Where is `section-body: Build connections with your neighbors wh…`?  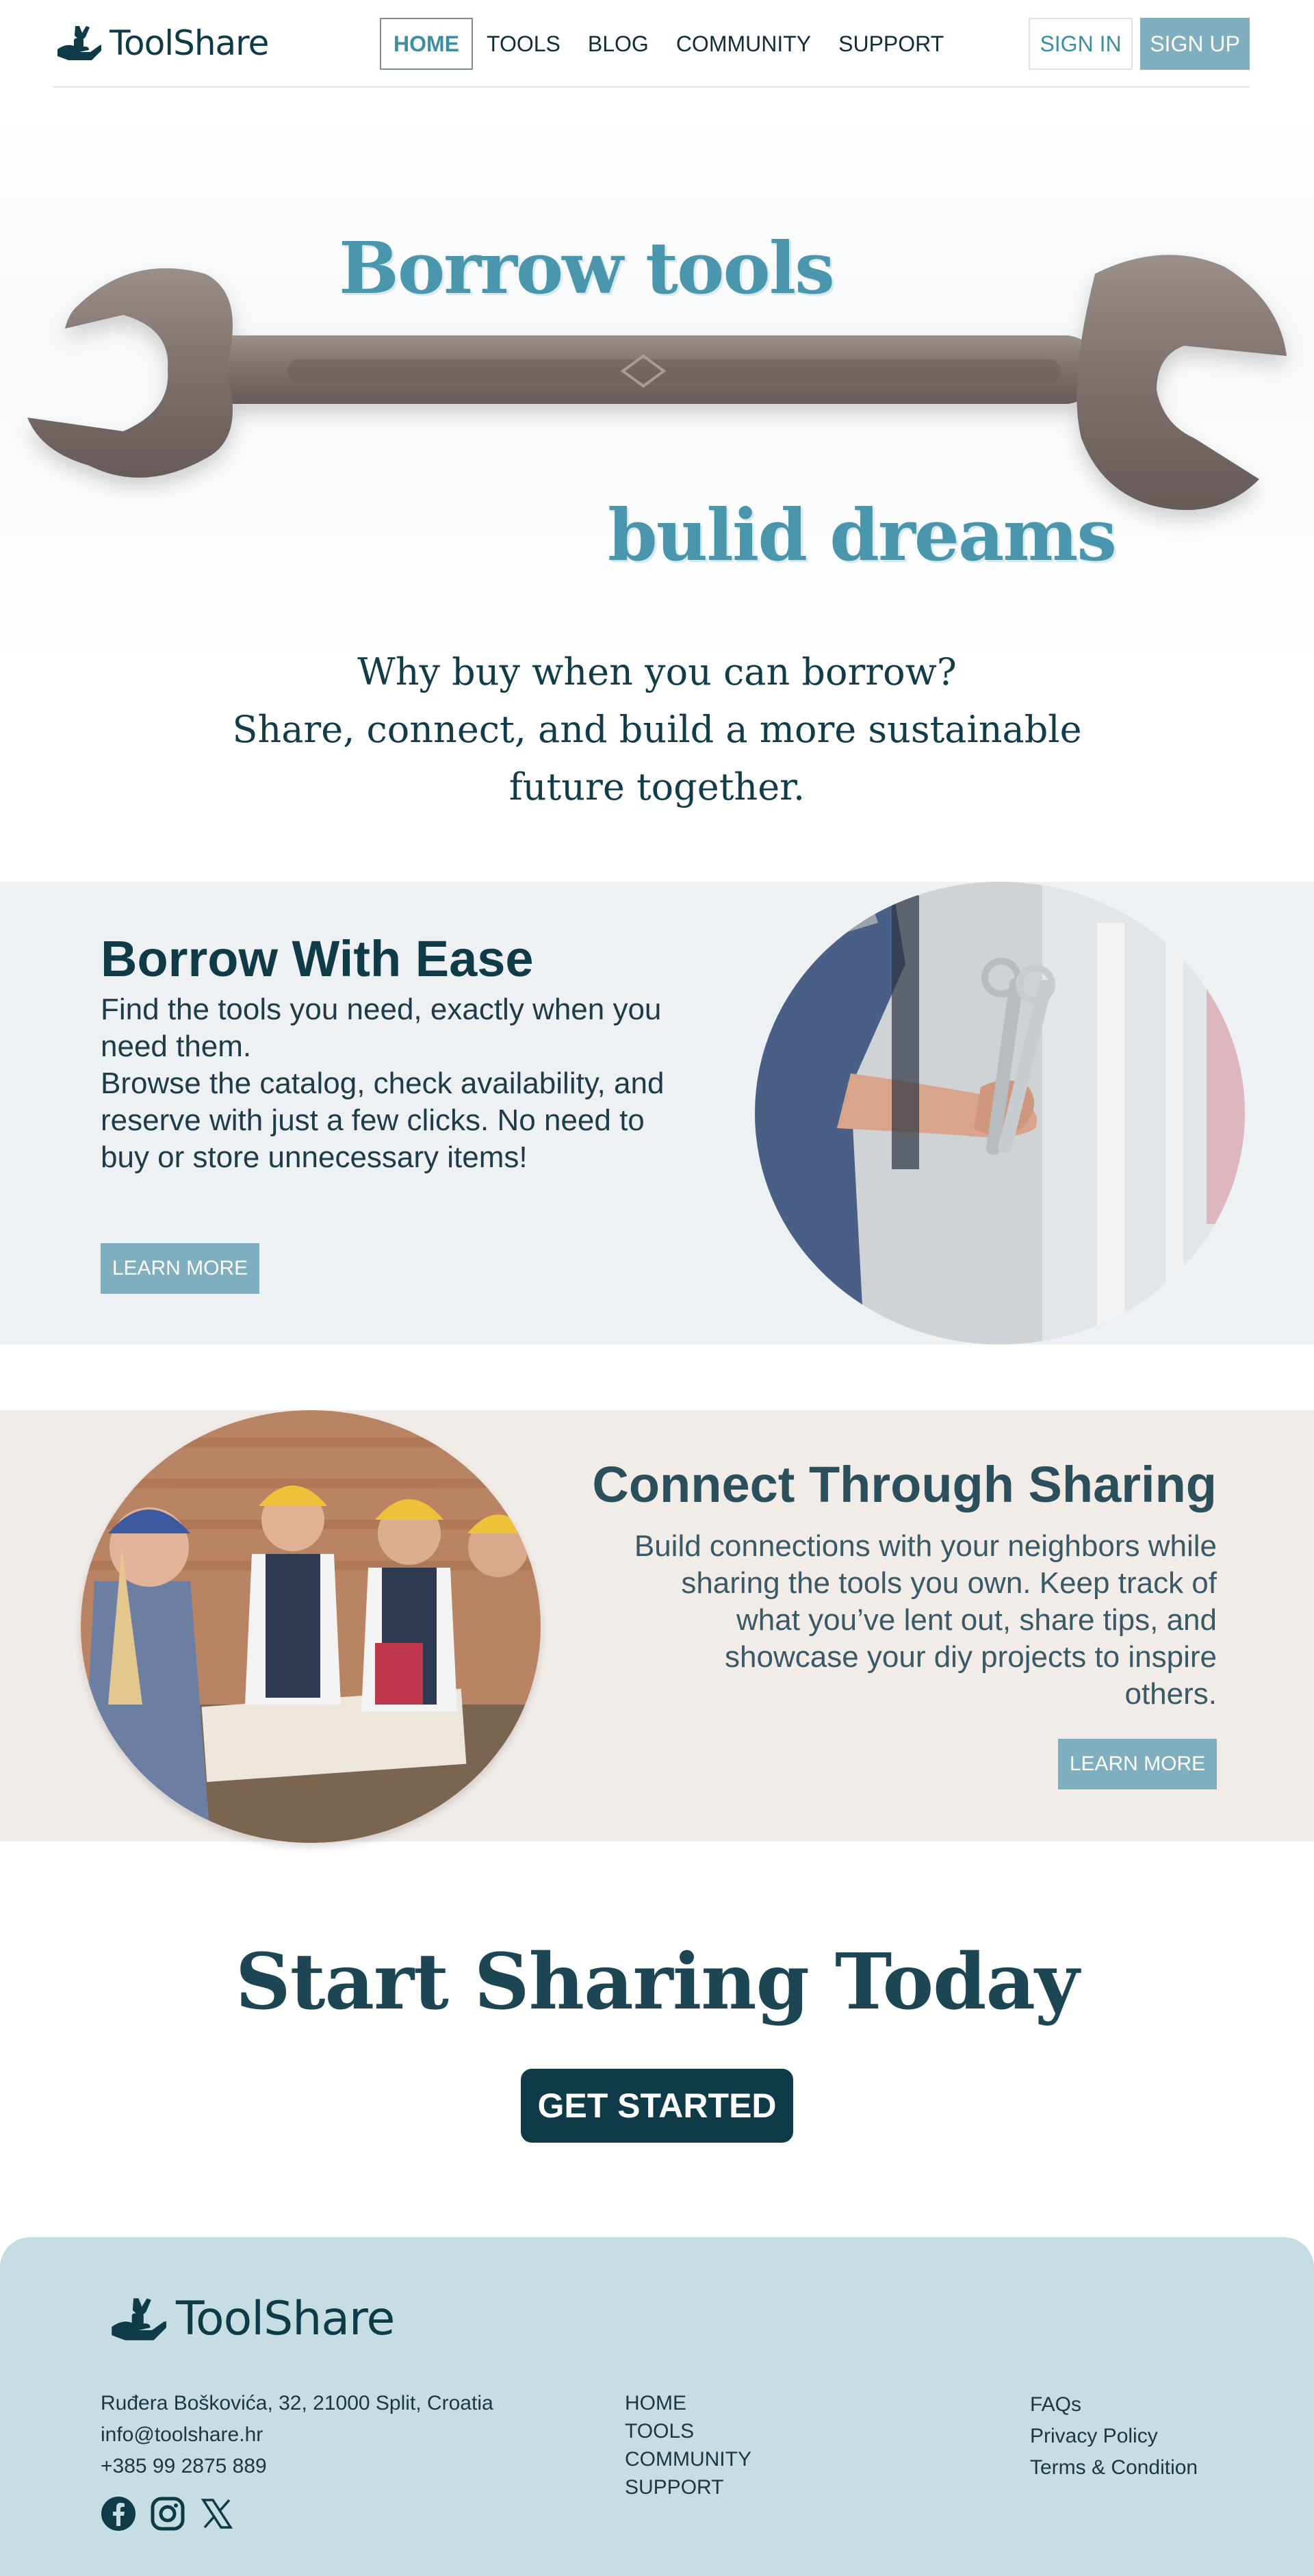 section-body: Build connections with your neighbors wh… is located at coordinates (925, 1620).